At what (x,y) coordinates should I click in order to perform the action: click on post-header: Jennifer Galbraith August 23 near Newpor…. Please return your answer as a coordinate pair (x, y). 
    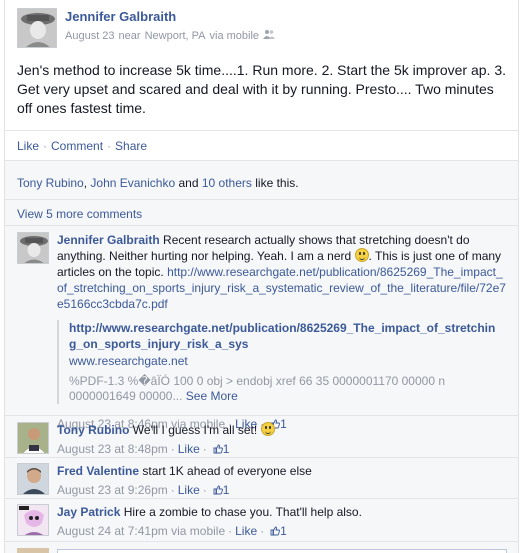
    Looking at the image, I should click on (148, 28).